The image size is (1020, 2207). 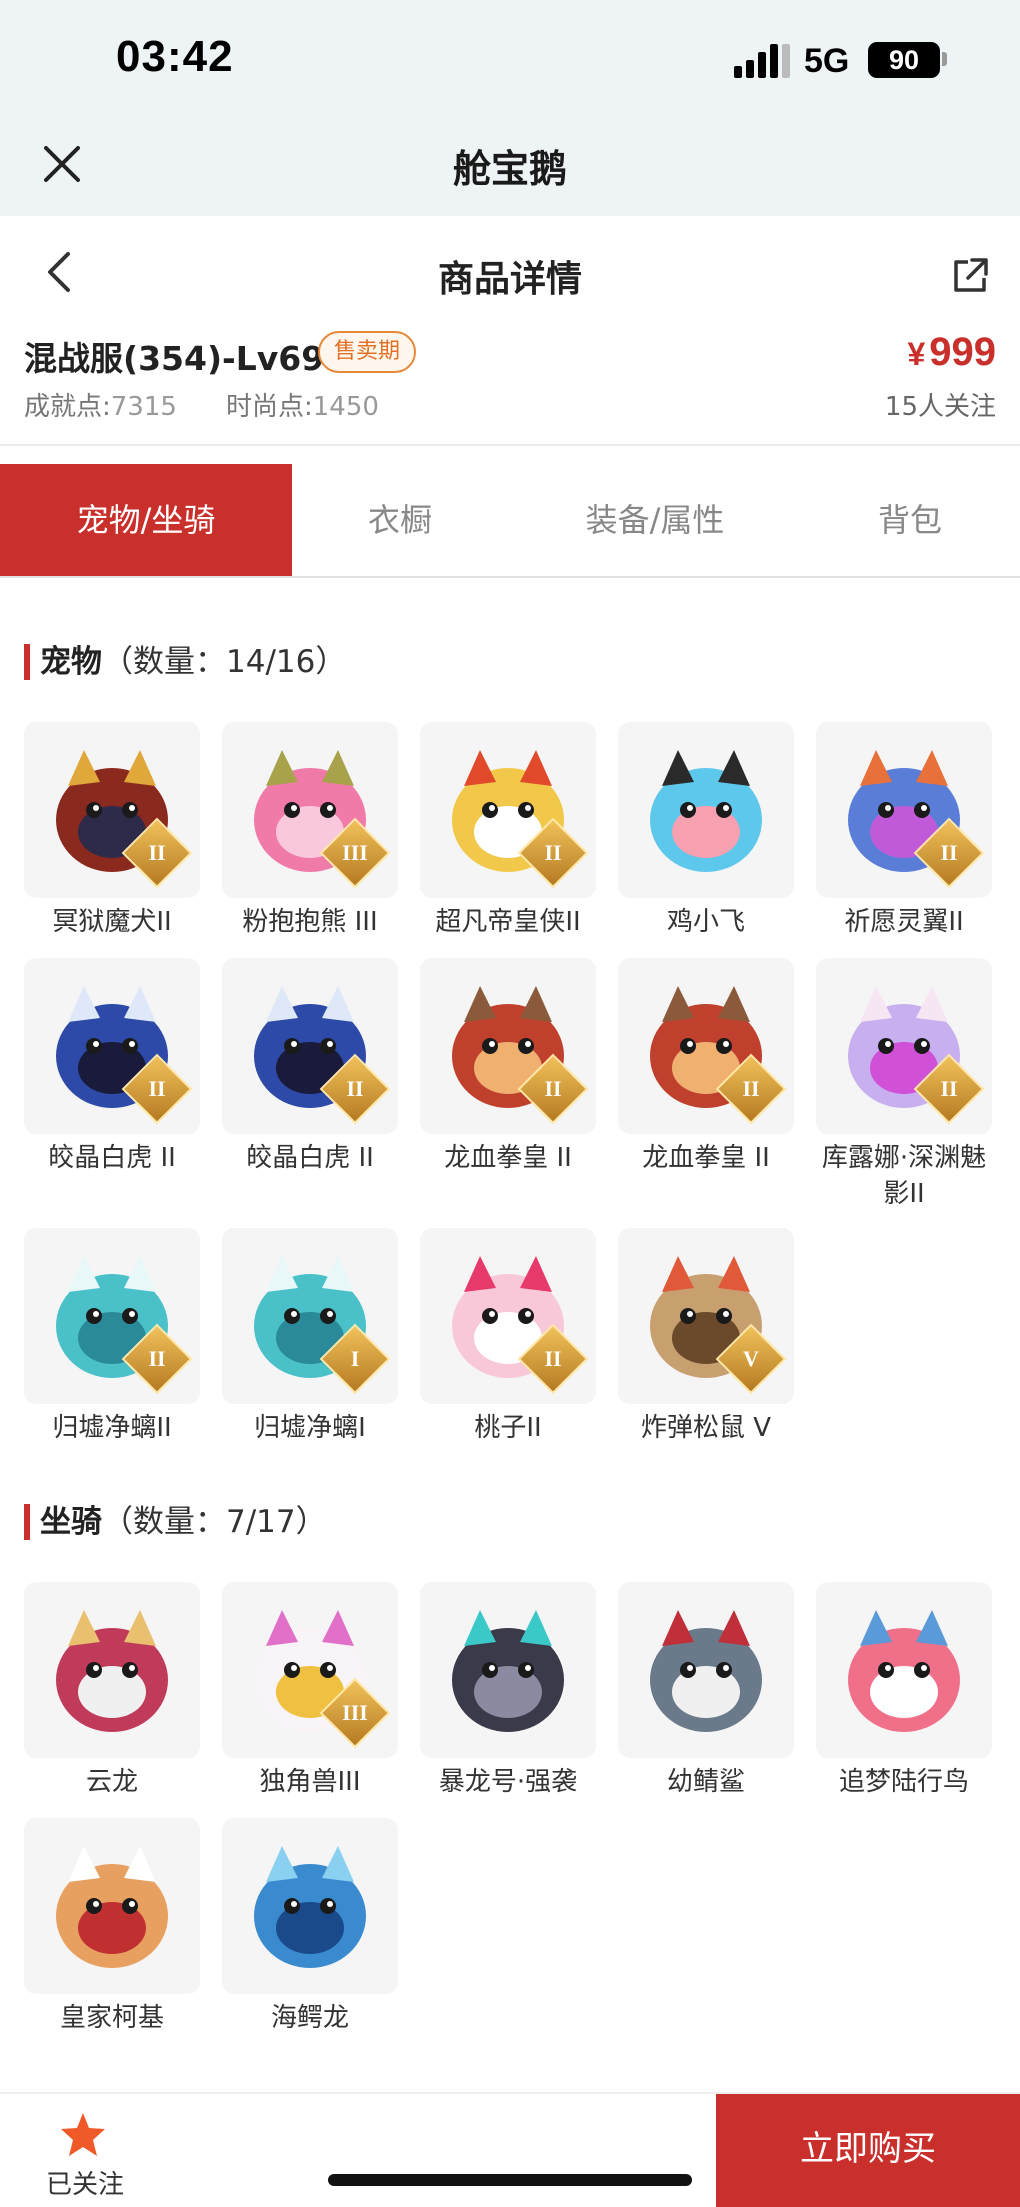 I want to click on grid-item: 皇家柯基, so click(x=112, y=1927).